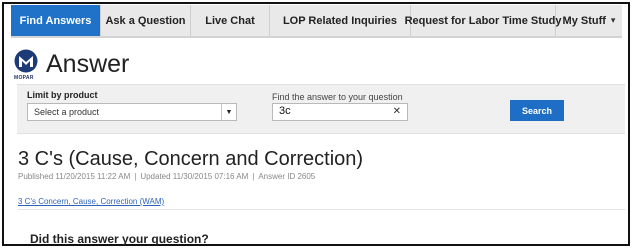 The width and height of the screenshot is (641, 250). Describe the element at coordinates (91, 201) in the screenshot. I see `wam-link: 3 C's Concern, Cause, Correction (WAM)` at that location.